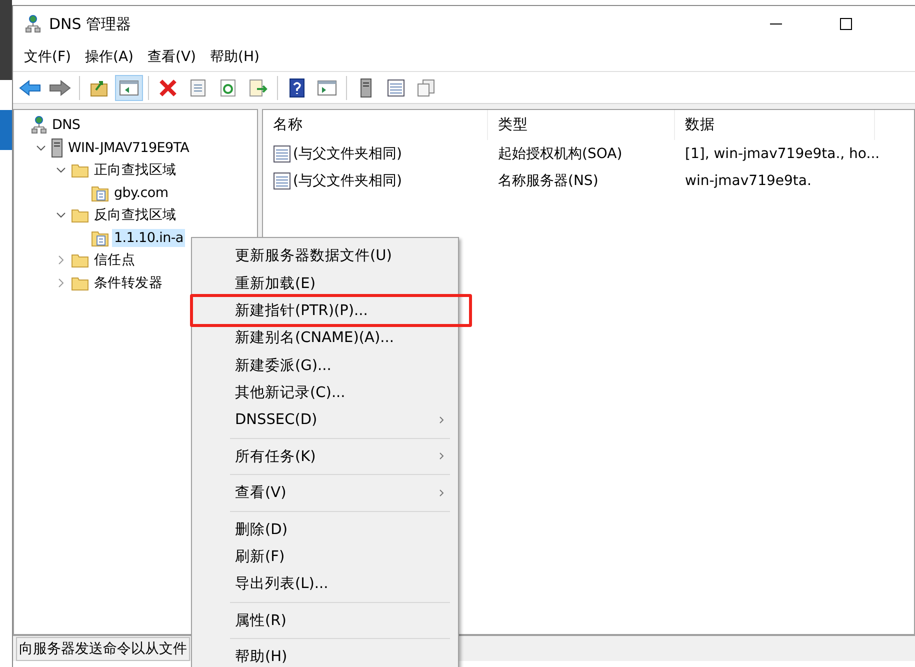  I want to click on maximize-icon, so click(846, 24).